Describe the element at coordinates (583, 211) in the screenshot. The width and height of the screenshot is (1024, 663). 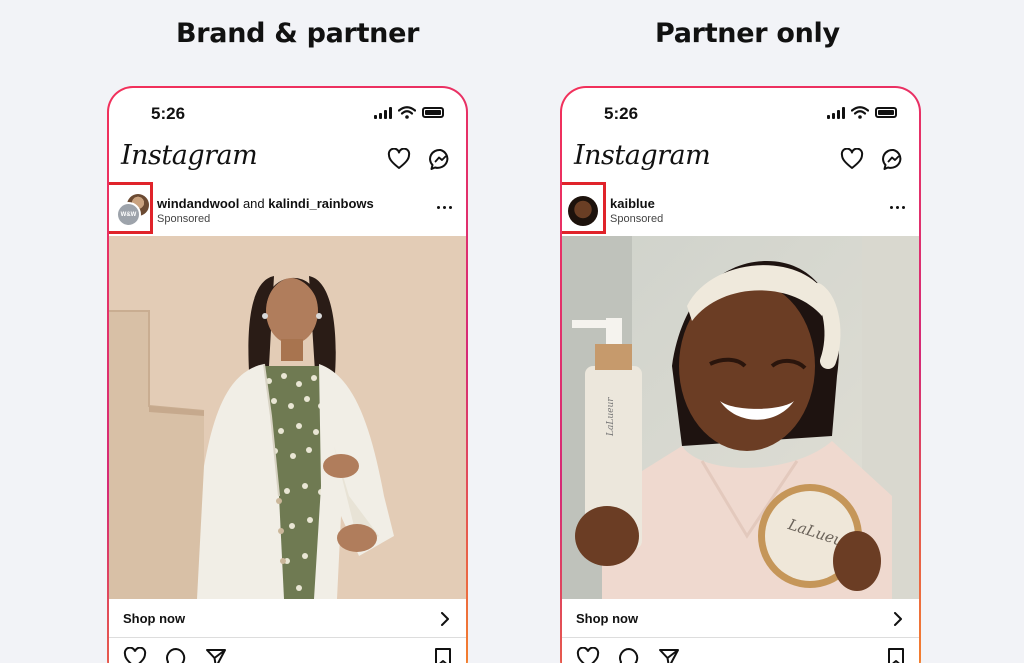
I see `partner-avatar` at that location.